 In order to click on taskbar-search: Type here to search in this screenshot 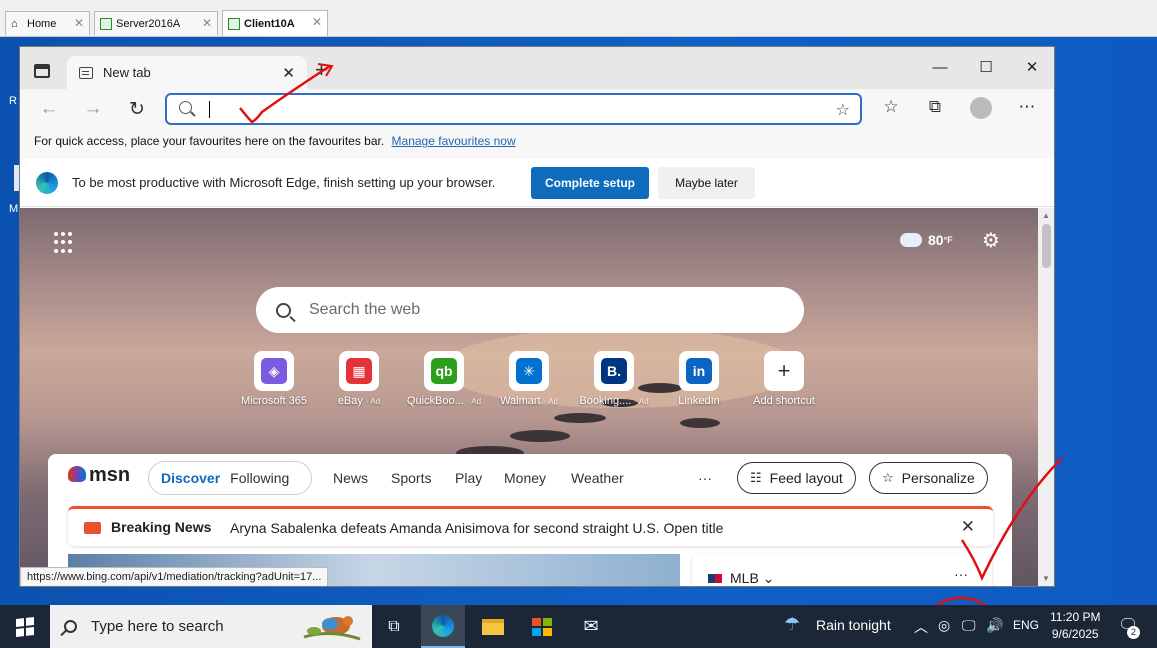, I will do `click(211, 626)`.